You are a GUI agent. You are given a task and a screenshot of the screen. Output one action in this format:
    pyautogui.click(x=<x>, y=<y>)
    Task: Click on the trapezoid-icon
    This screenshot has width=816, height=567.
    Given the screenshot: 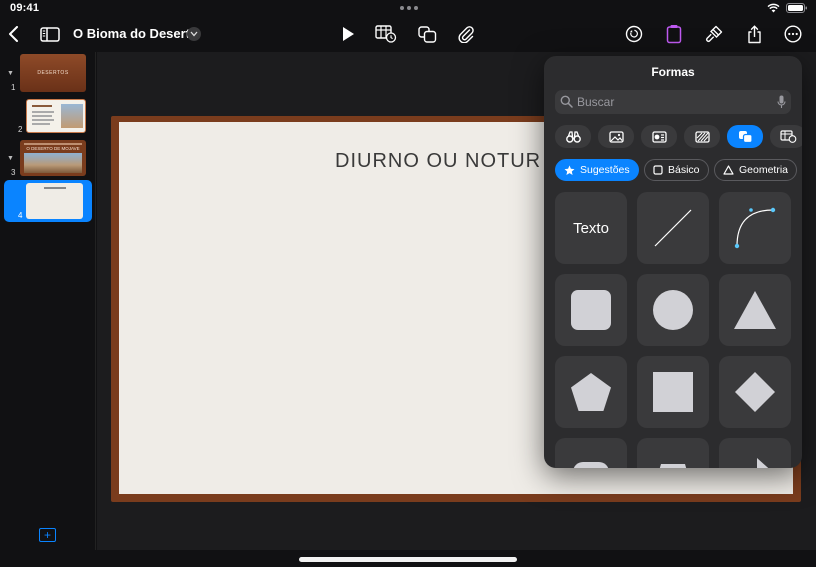 What is the action you would take?
    pyautogui.click(x=673, y=466)
    